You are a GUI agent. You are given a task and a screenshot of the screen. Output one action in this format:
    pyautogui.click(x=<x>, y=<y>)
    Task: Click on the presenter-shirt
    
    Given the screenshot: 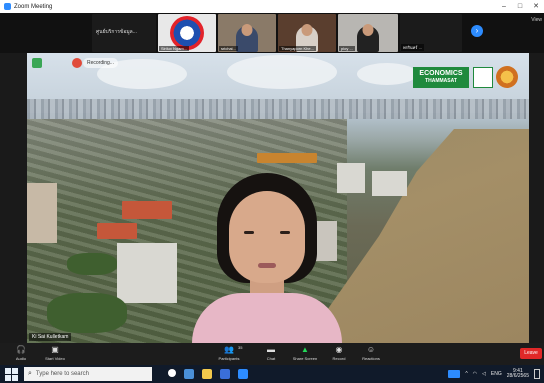 What is the action you would take?
    pyautogui.click(x=267, y=318)
    